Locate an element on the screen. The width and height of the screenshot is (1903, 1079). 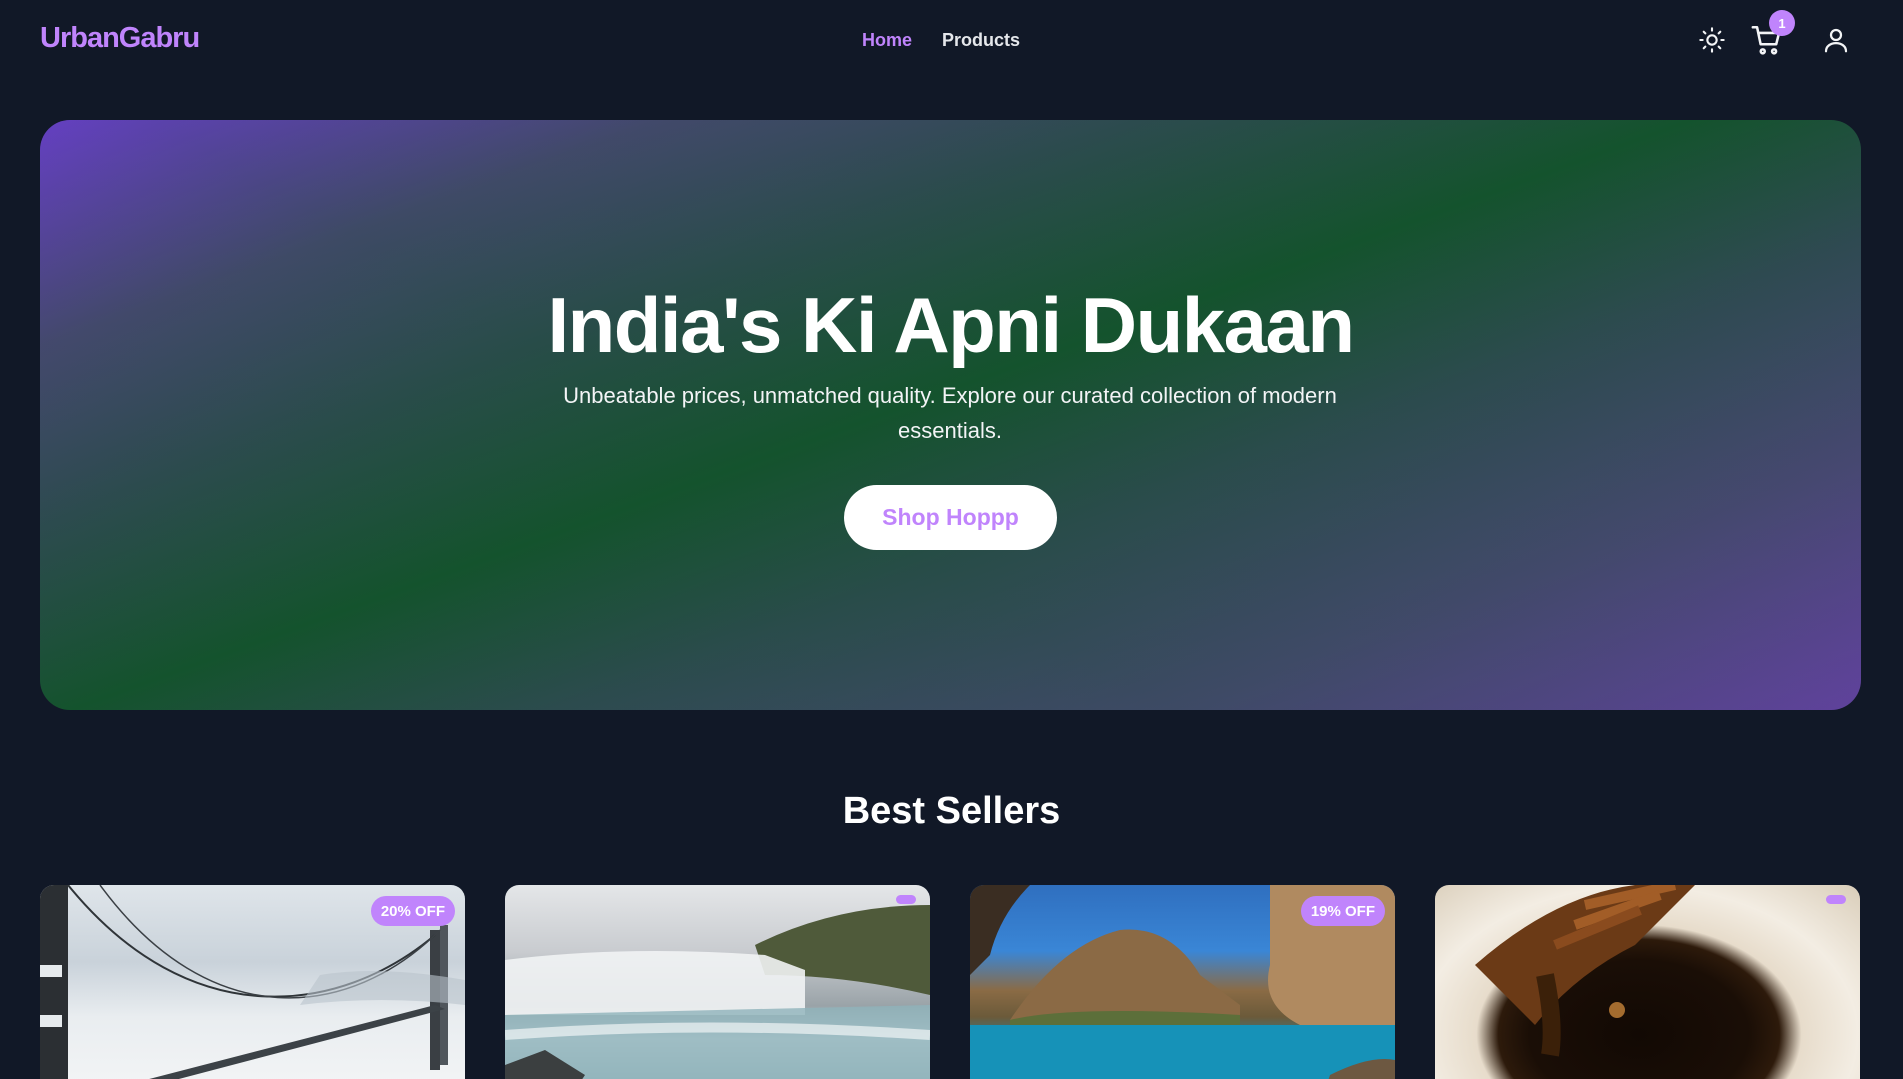
product-image-waterfall is located at coordinates (717, 982).